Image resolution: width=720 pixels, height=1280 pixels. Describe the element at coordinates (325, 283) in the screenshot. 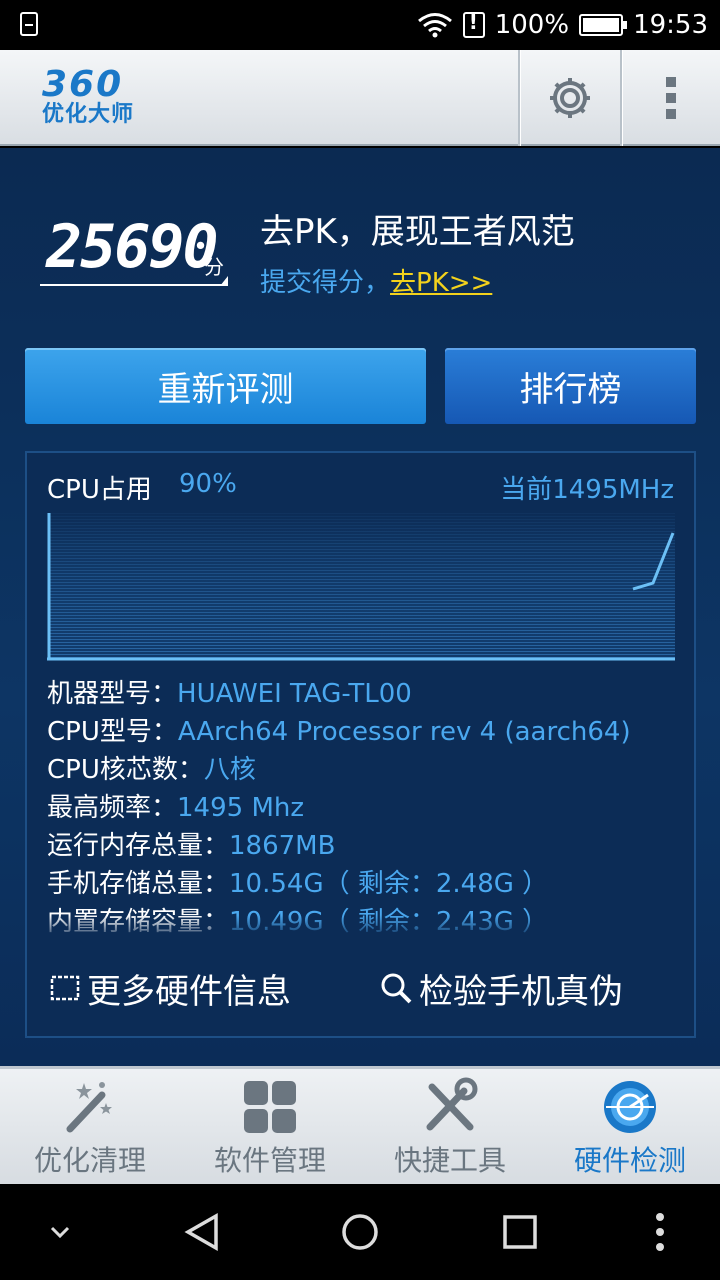

I see `pk-sub-text: 提交得分，` at that location.